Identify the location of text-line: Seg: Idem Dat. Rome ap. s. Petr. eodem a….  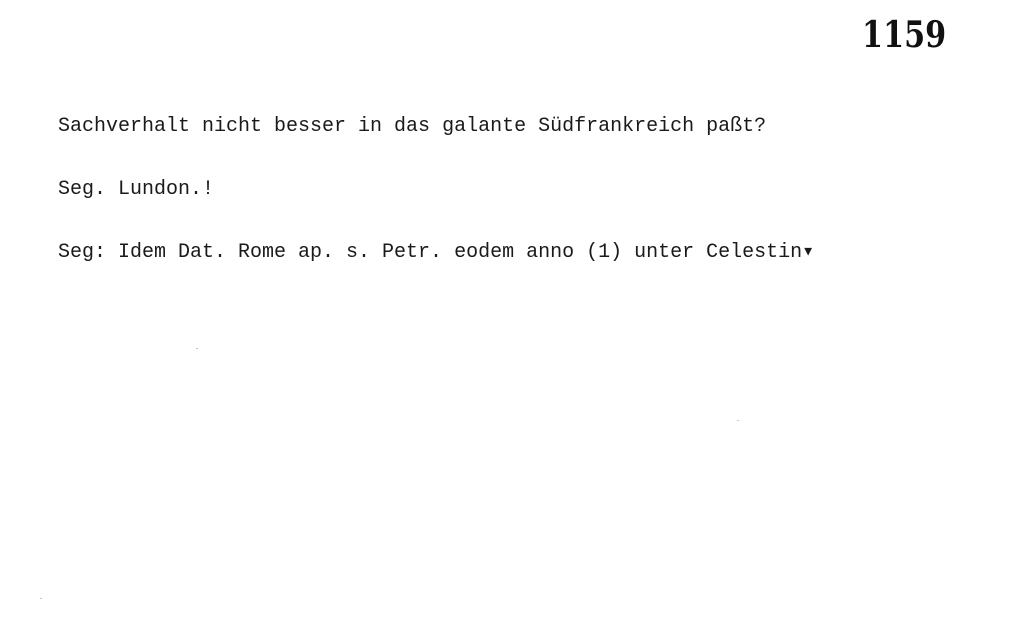
(436, 252).